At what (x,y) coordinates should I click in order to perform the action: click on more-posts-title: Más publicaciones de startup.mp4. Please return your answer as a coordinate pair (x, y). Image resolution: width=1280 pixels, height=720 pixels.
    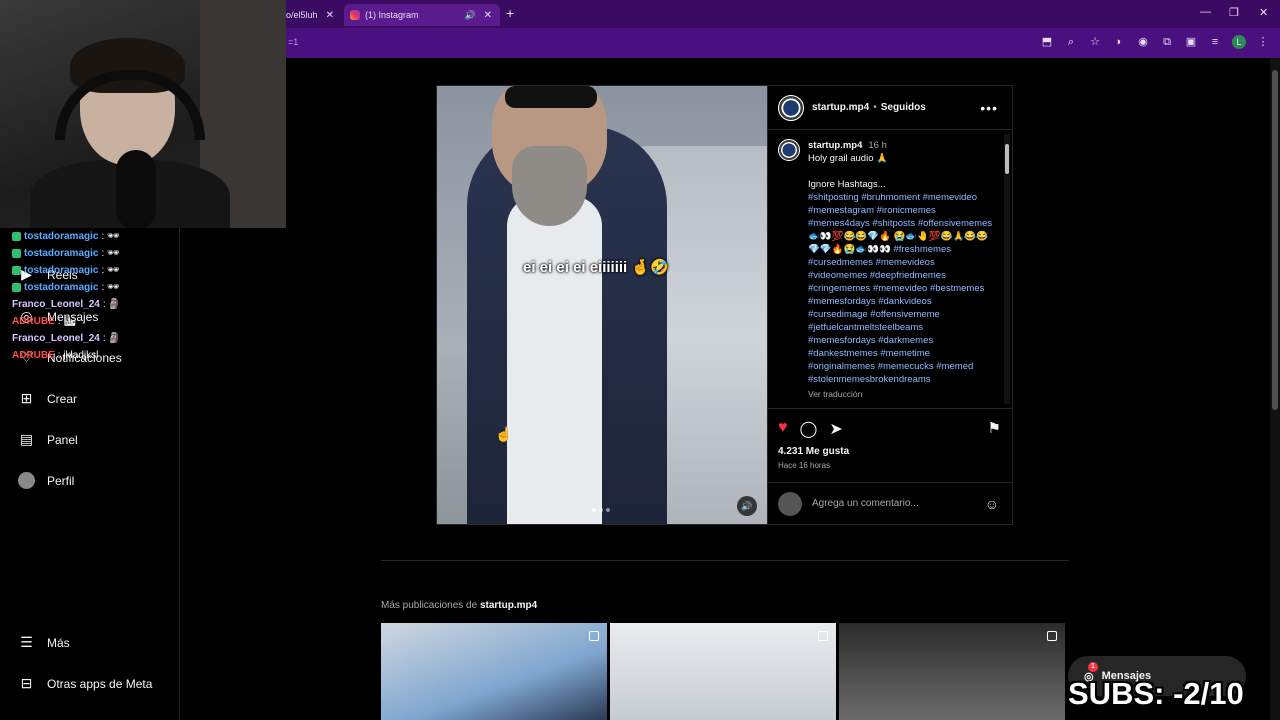
    Looking at the image, I should click on (459, 605).